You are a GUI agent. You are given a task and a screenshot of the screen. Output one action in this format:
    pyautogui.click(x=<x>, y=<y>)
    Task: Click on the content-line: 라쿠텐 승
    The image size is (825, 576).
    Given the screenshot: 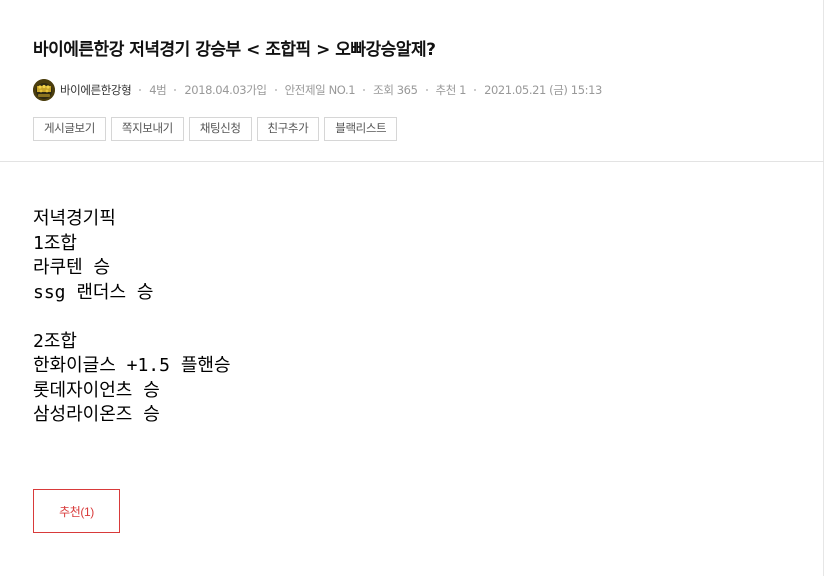 What is the action you would take?
    pyautogui.click(x=72, y=267)
    